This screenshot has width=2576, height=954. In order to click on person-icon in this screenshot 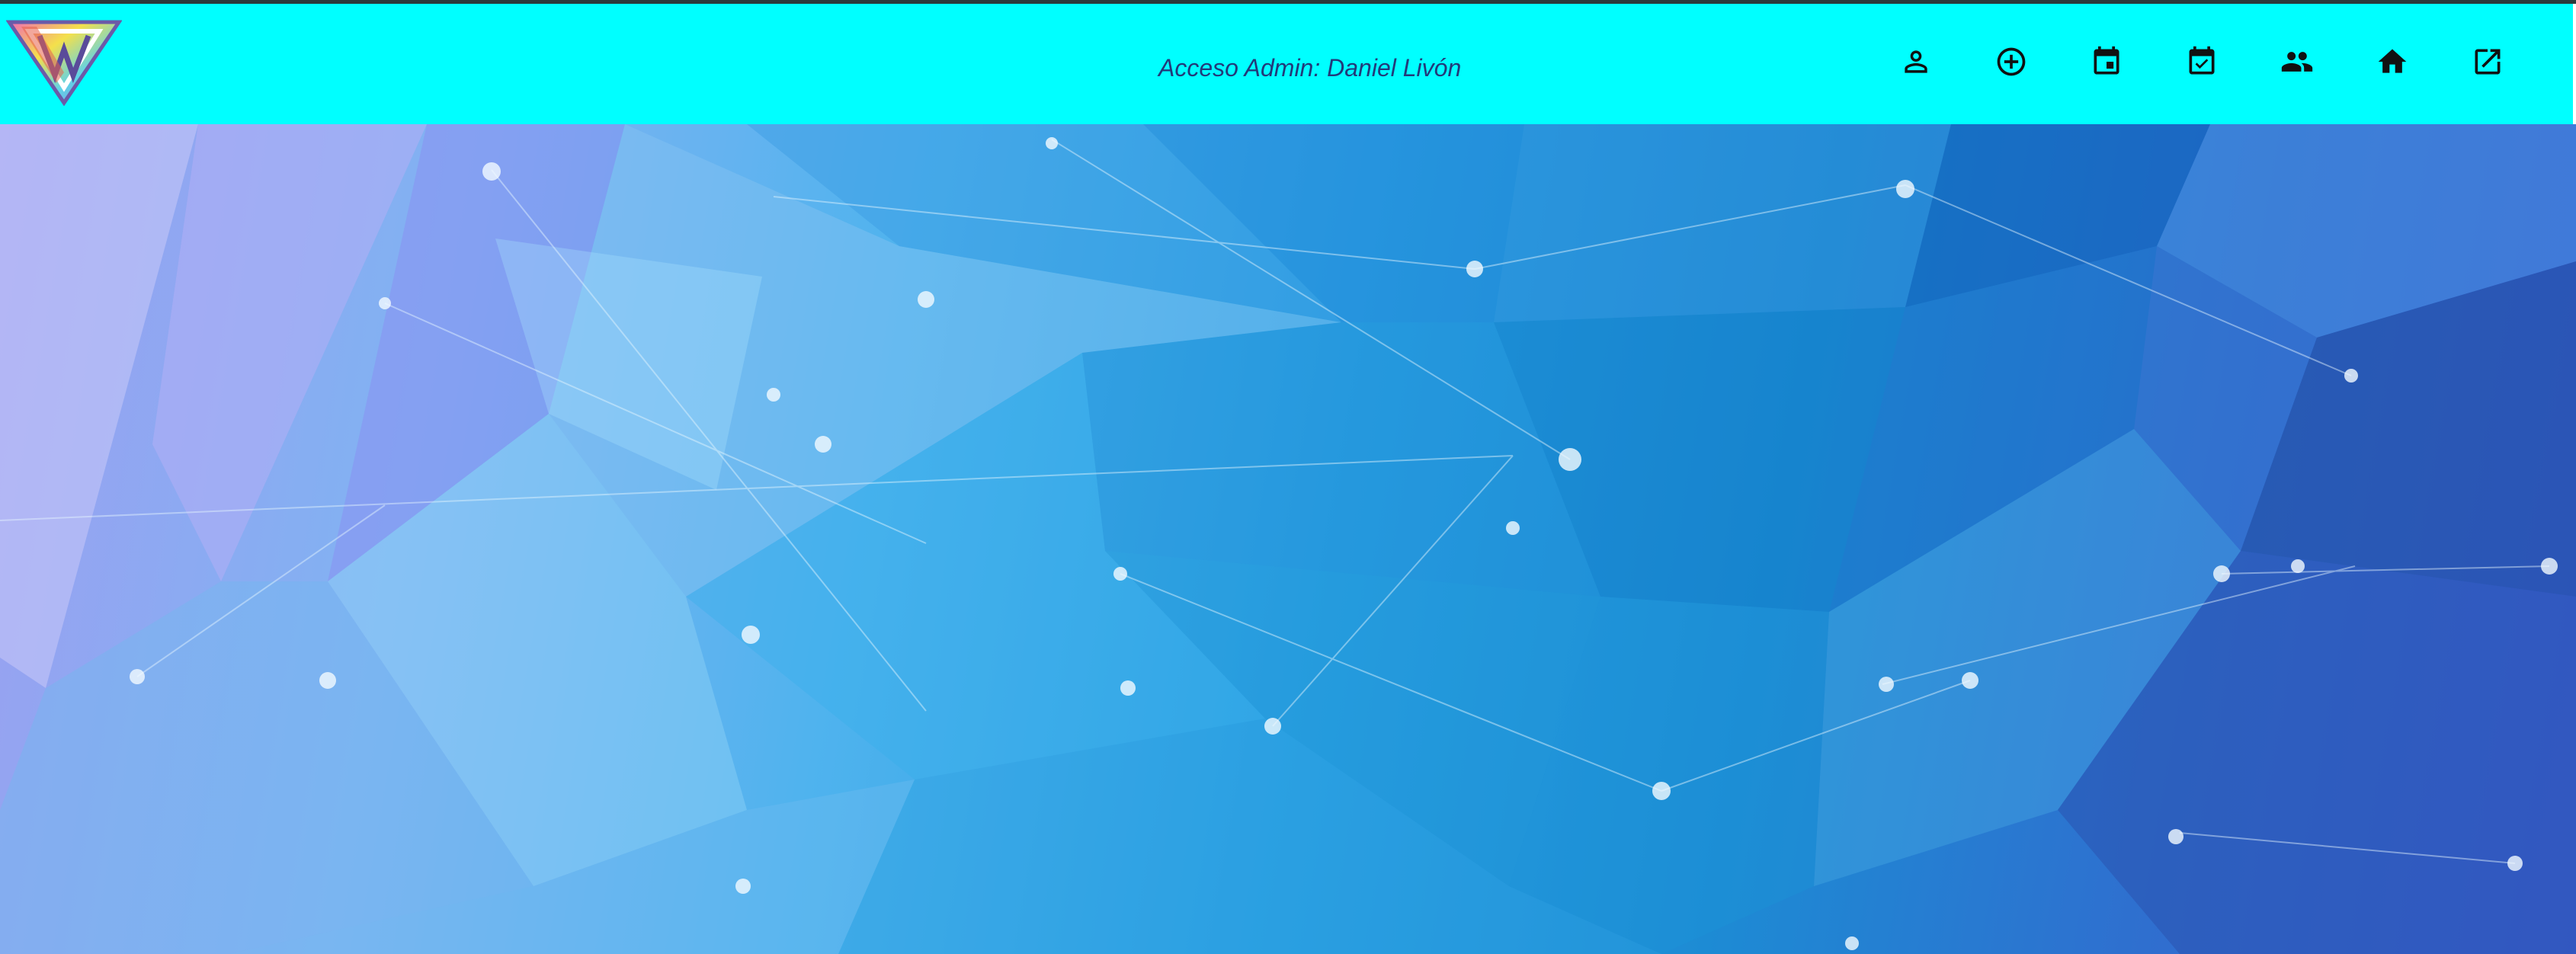, I will do `click(1916, 61)`.